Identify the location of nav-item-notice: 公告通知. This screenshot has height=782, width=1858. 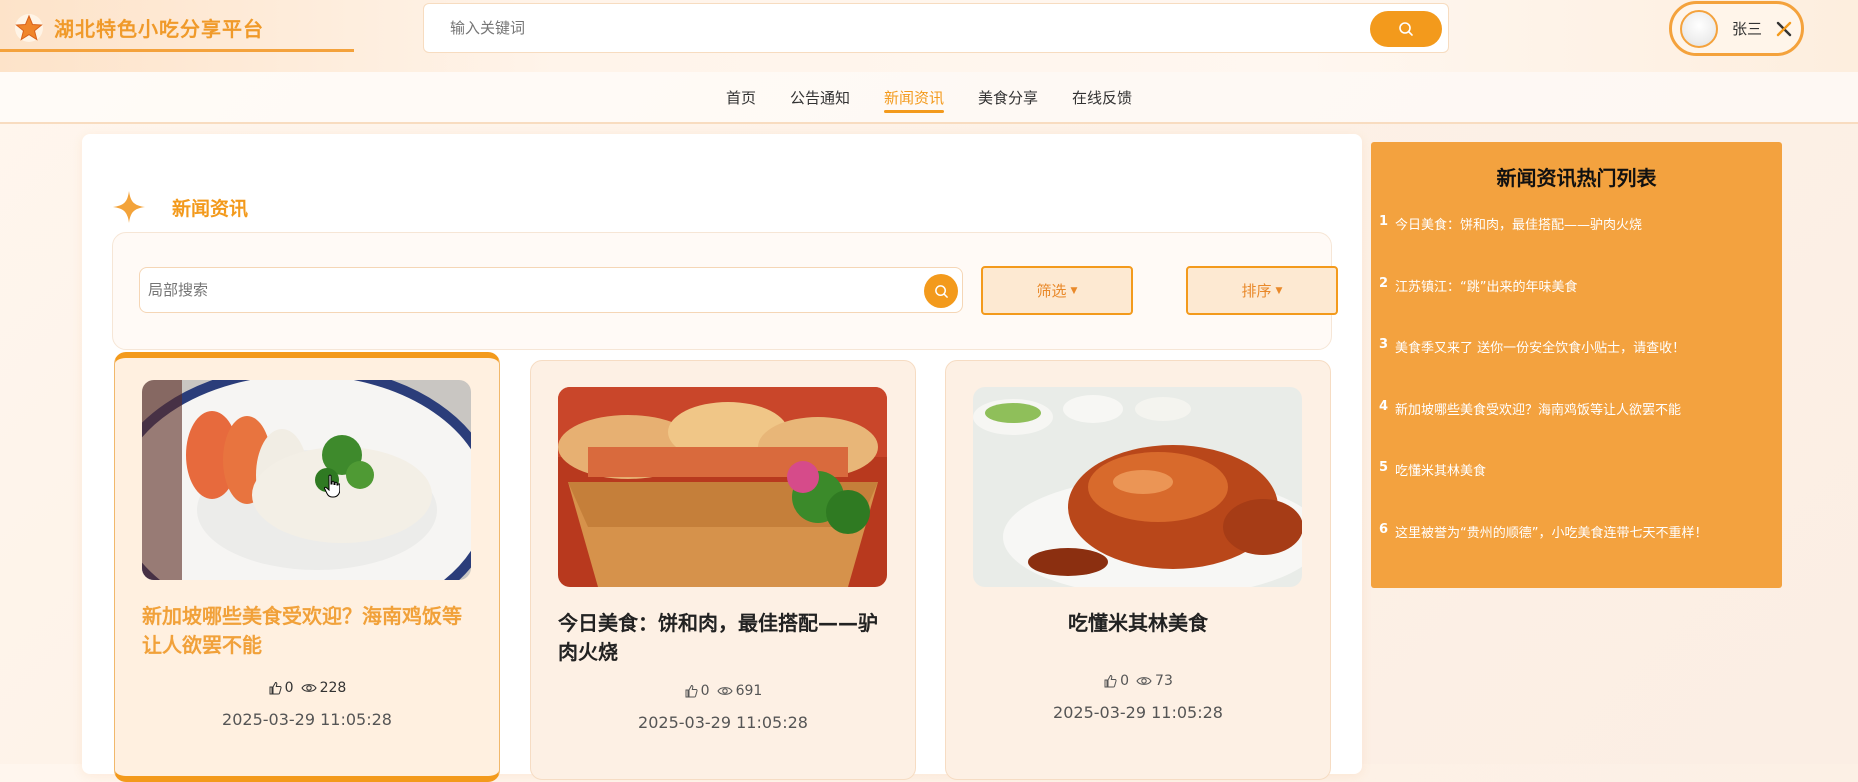
(820, 97).